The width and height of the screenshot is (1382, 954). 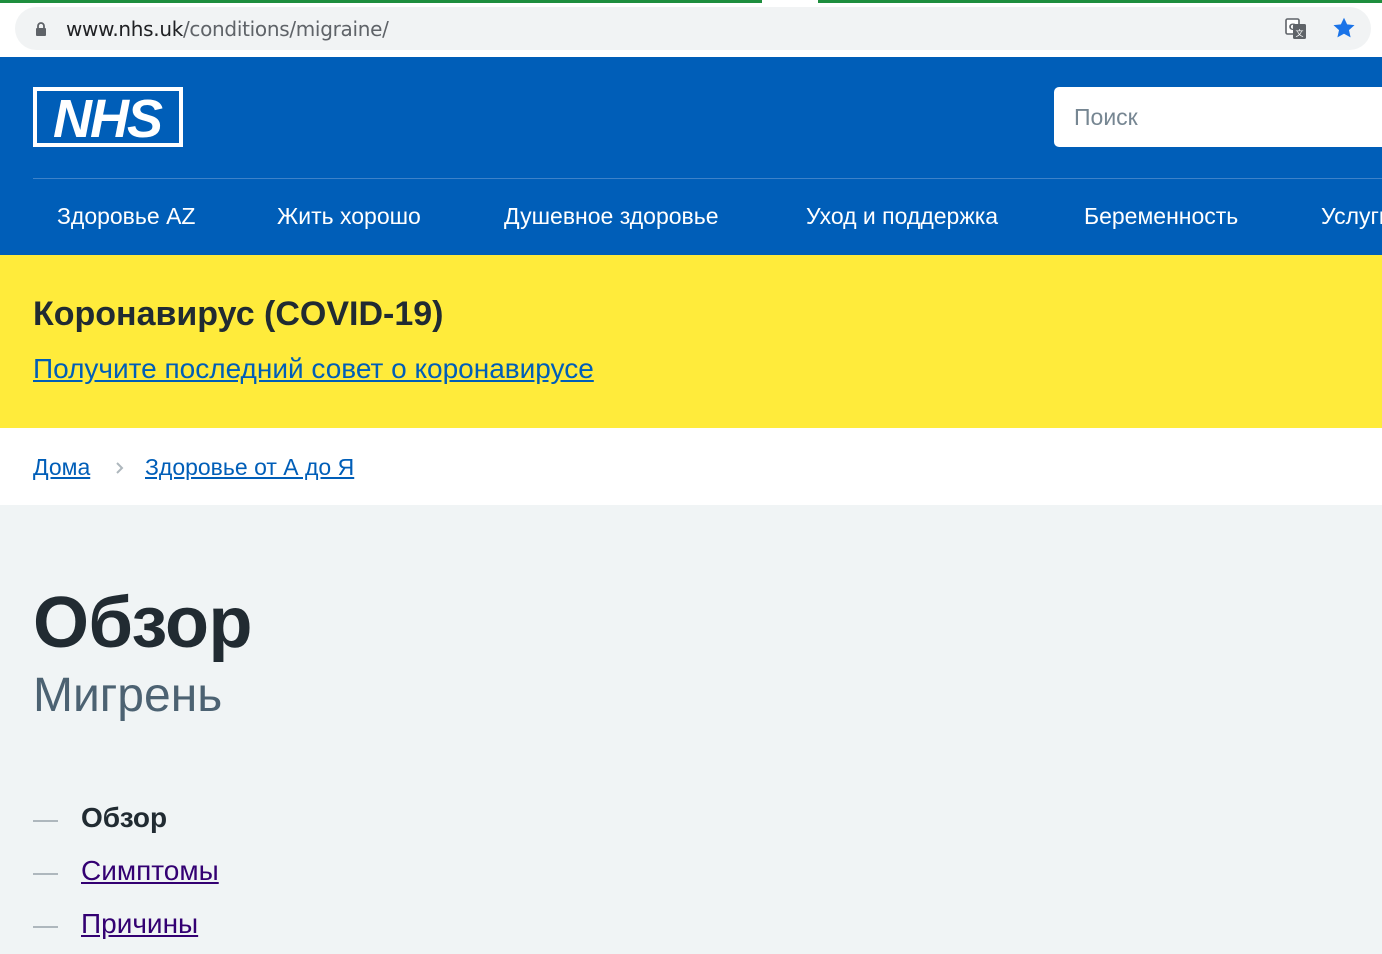 I want to click on browser-chrome: www.nhs.uk/conditions/migraine/ G 文, so click(x=691, y=28).